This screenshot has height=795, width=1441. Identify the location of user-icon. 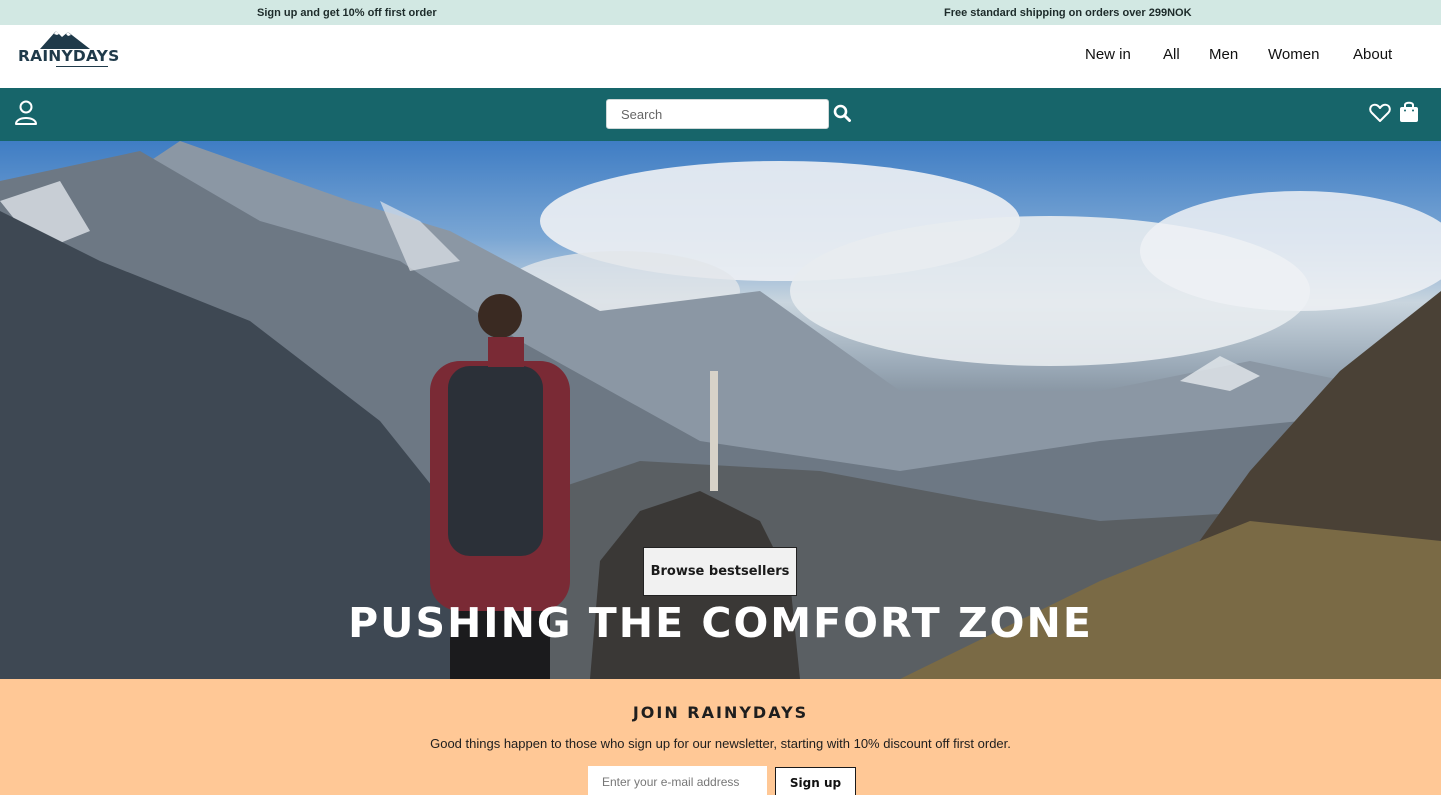
(26, 113).